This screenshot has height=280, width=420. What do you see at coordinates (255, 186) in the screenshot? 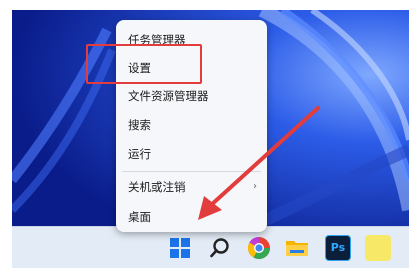
I see `chevron-right-icon: ›` at bounding box center [255, 186].